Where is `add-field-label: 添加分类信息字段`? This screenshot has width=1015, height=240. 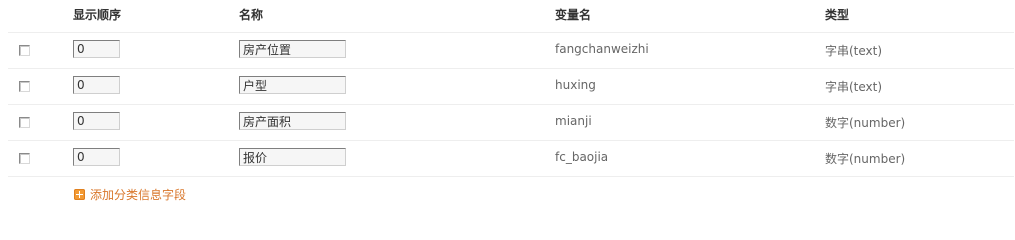 add-field-label: 添加分类信息字段 is located at coordinates (138, 195).